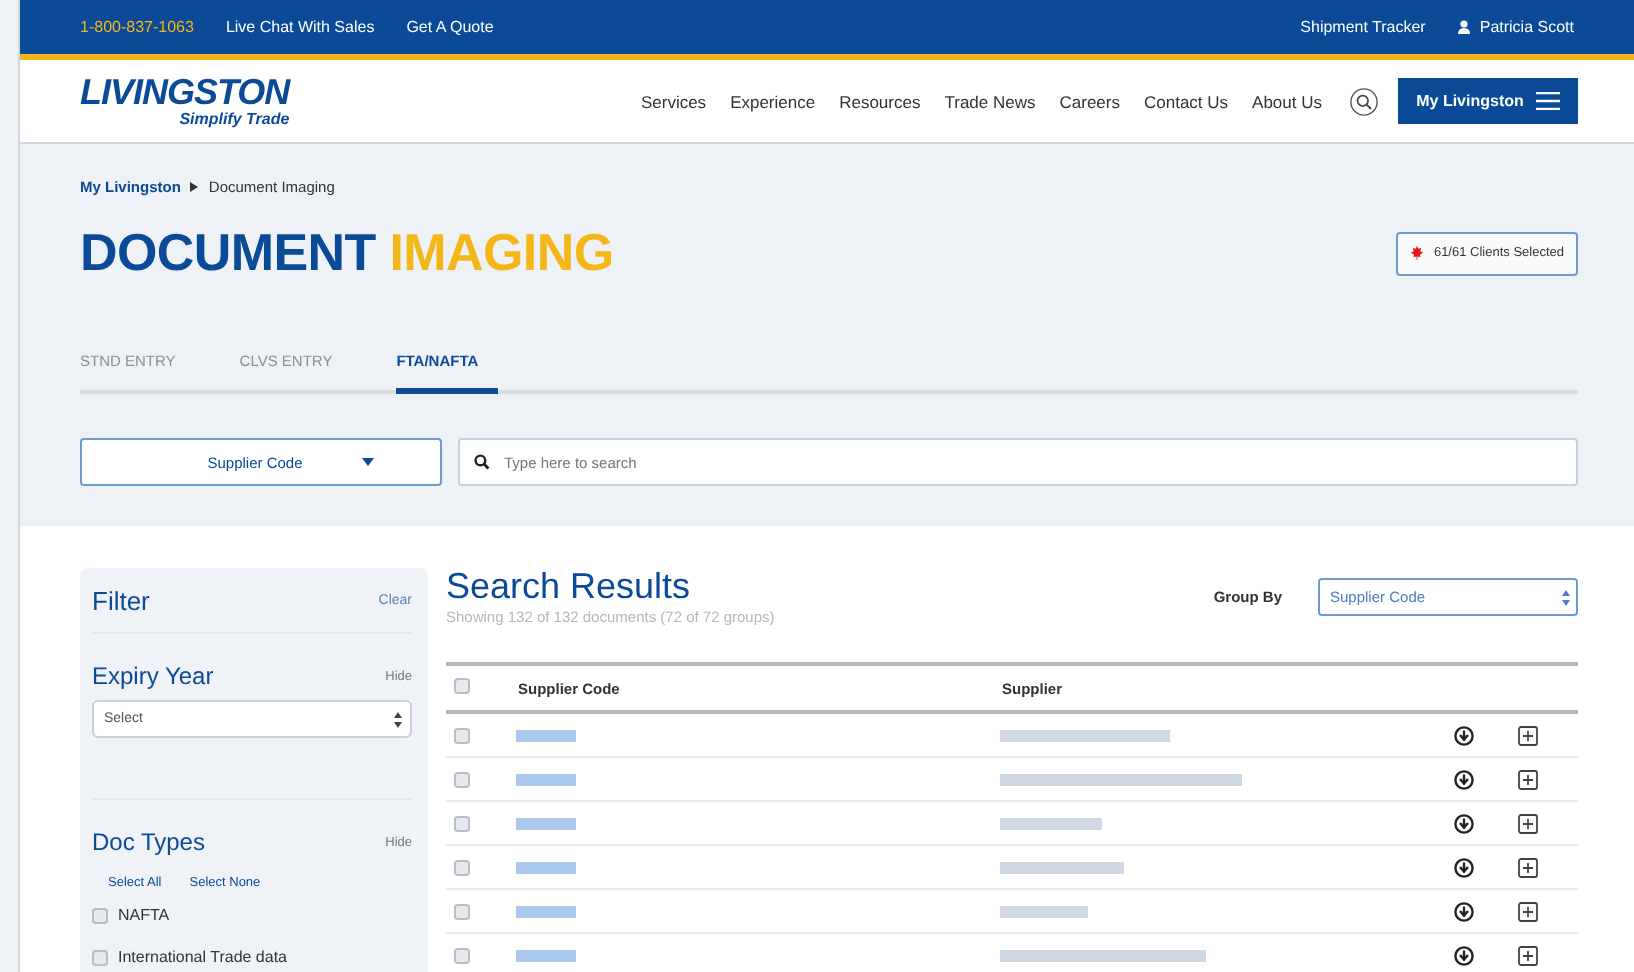 The image size is (1634, 972). I want to click on menu-icon, so click(1547, 101).